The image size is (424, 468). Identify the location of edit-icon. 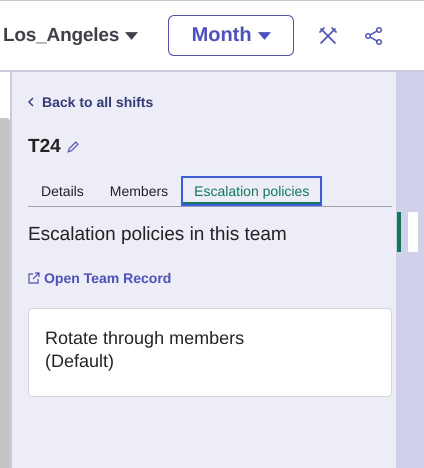
(72, 147).